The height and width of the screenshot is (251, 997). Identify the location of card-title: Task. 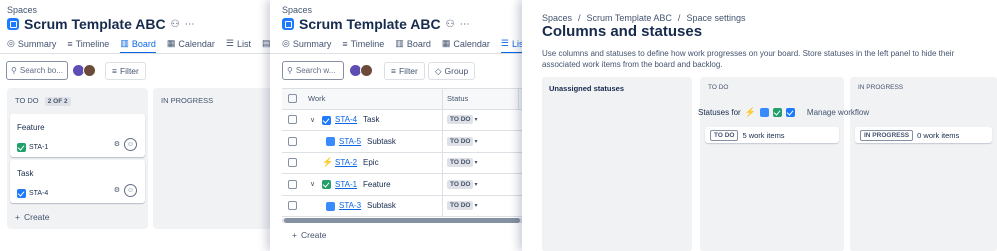
(25, 173).